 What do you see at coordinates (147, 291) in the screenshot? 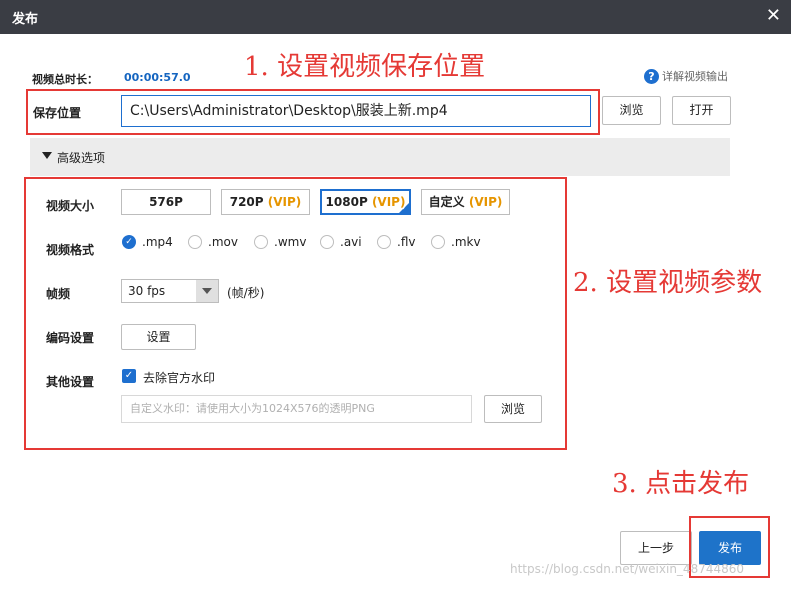
I see `fps-value: 30 fps` at bounding box center [147, 291].